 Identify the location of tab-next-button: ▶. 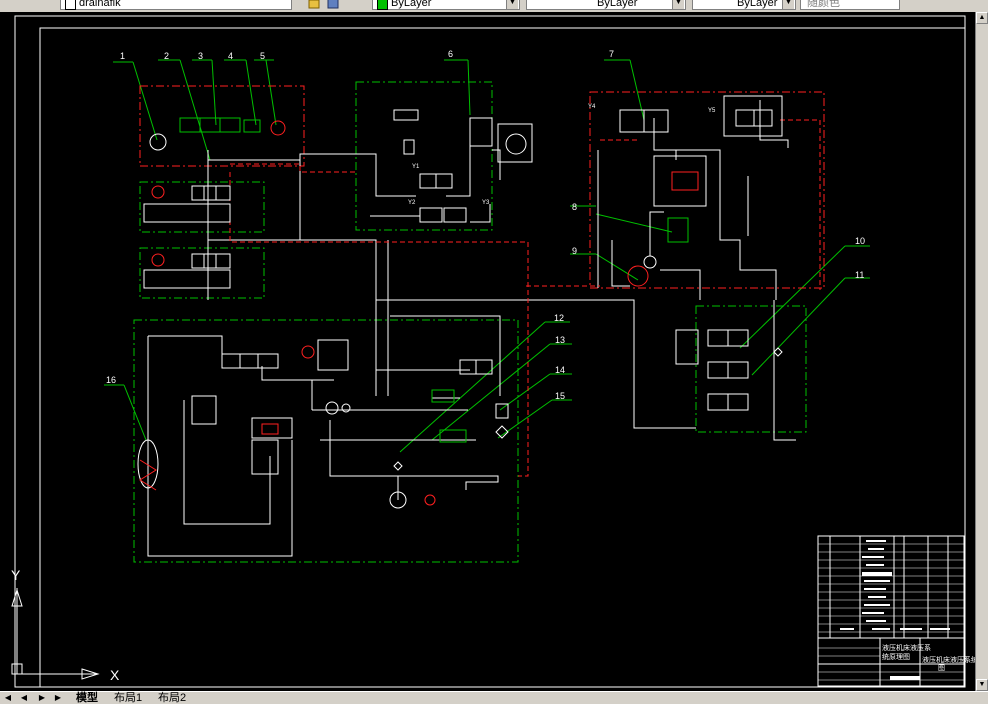
(42, 698).